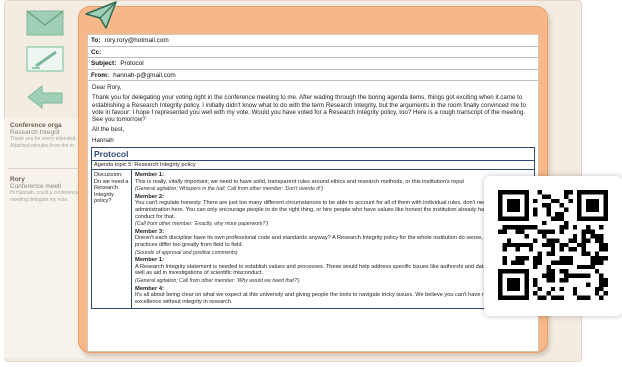 Image resolution: width=622 pixels, height=367 pixels. What do you see at coordinates (46, 168) in the screenshot?
I see `list-divider` at bounding box center [46, 168].